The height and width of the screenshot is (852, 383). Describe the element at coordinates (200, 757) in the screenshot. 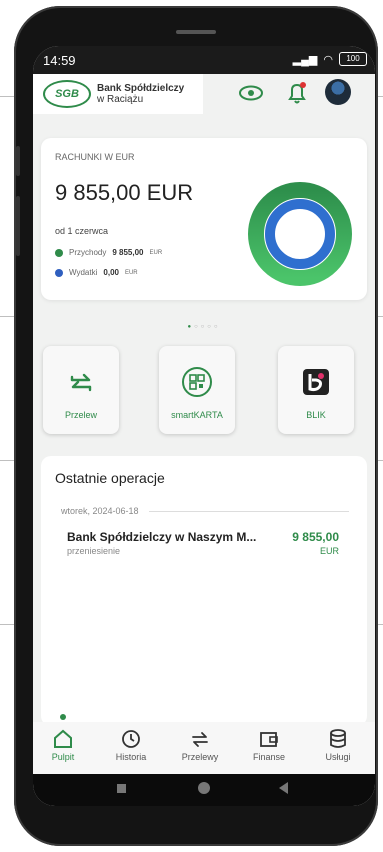

I see `nav-label: Przelewy` at that location.